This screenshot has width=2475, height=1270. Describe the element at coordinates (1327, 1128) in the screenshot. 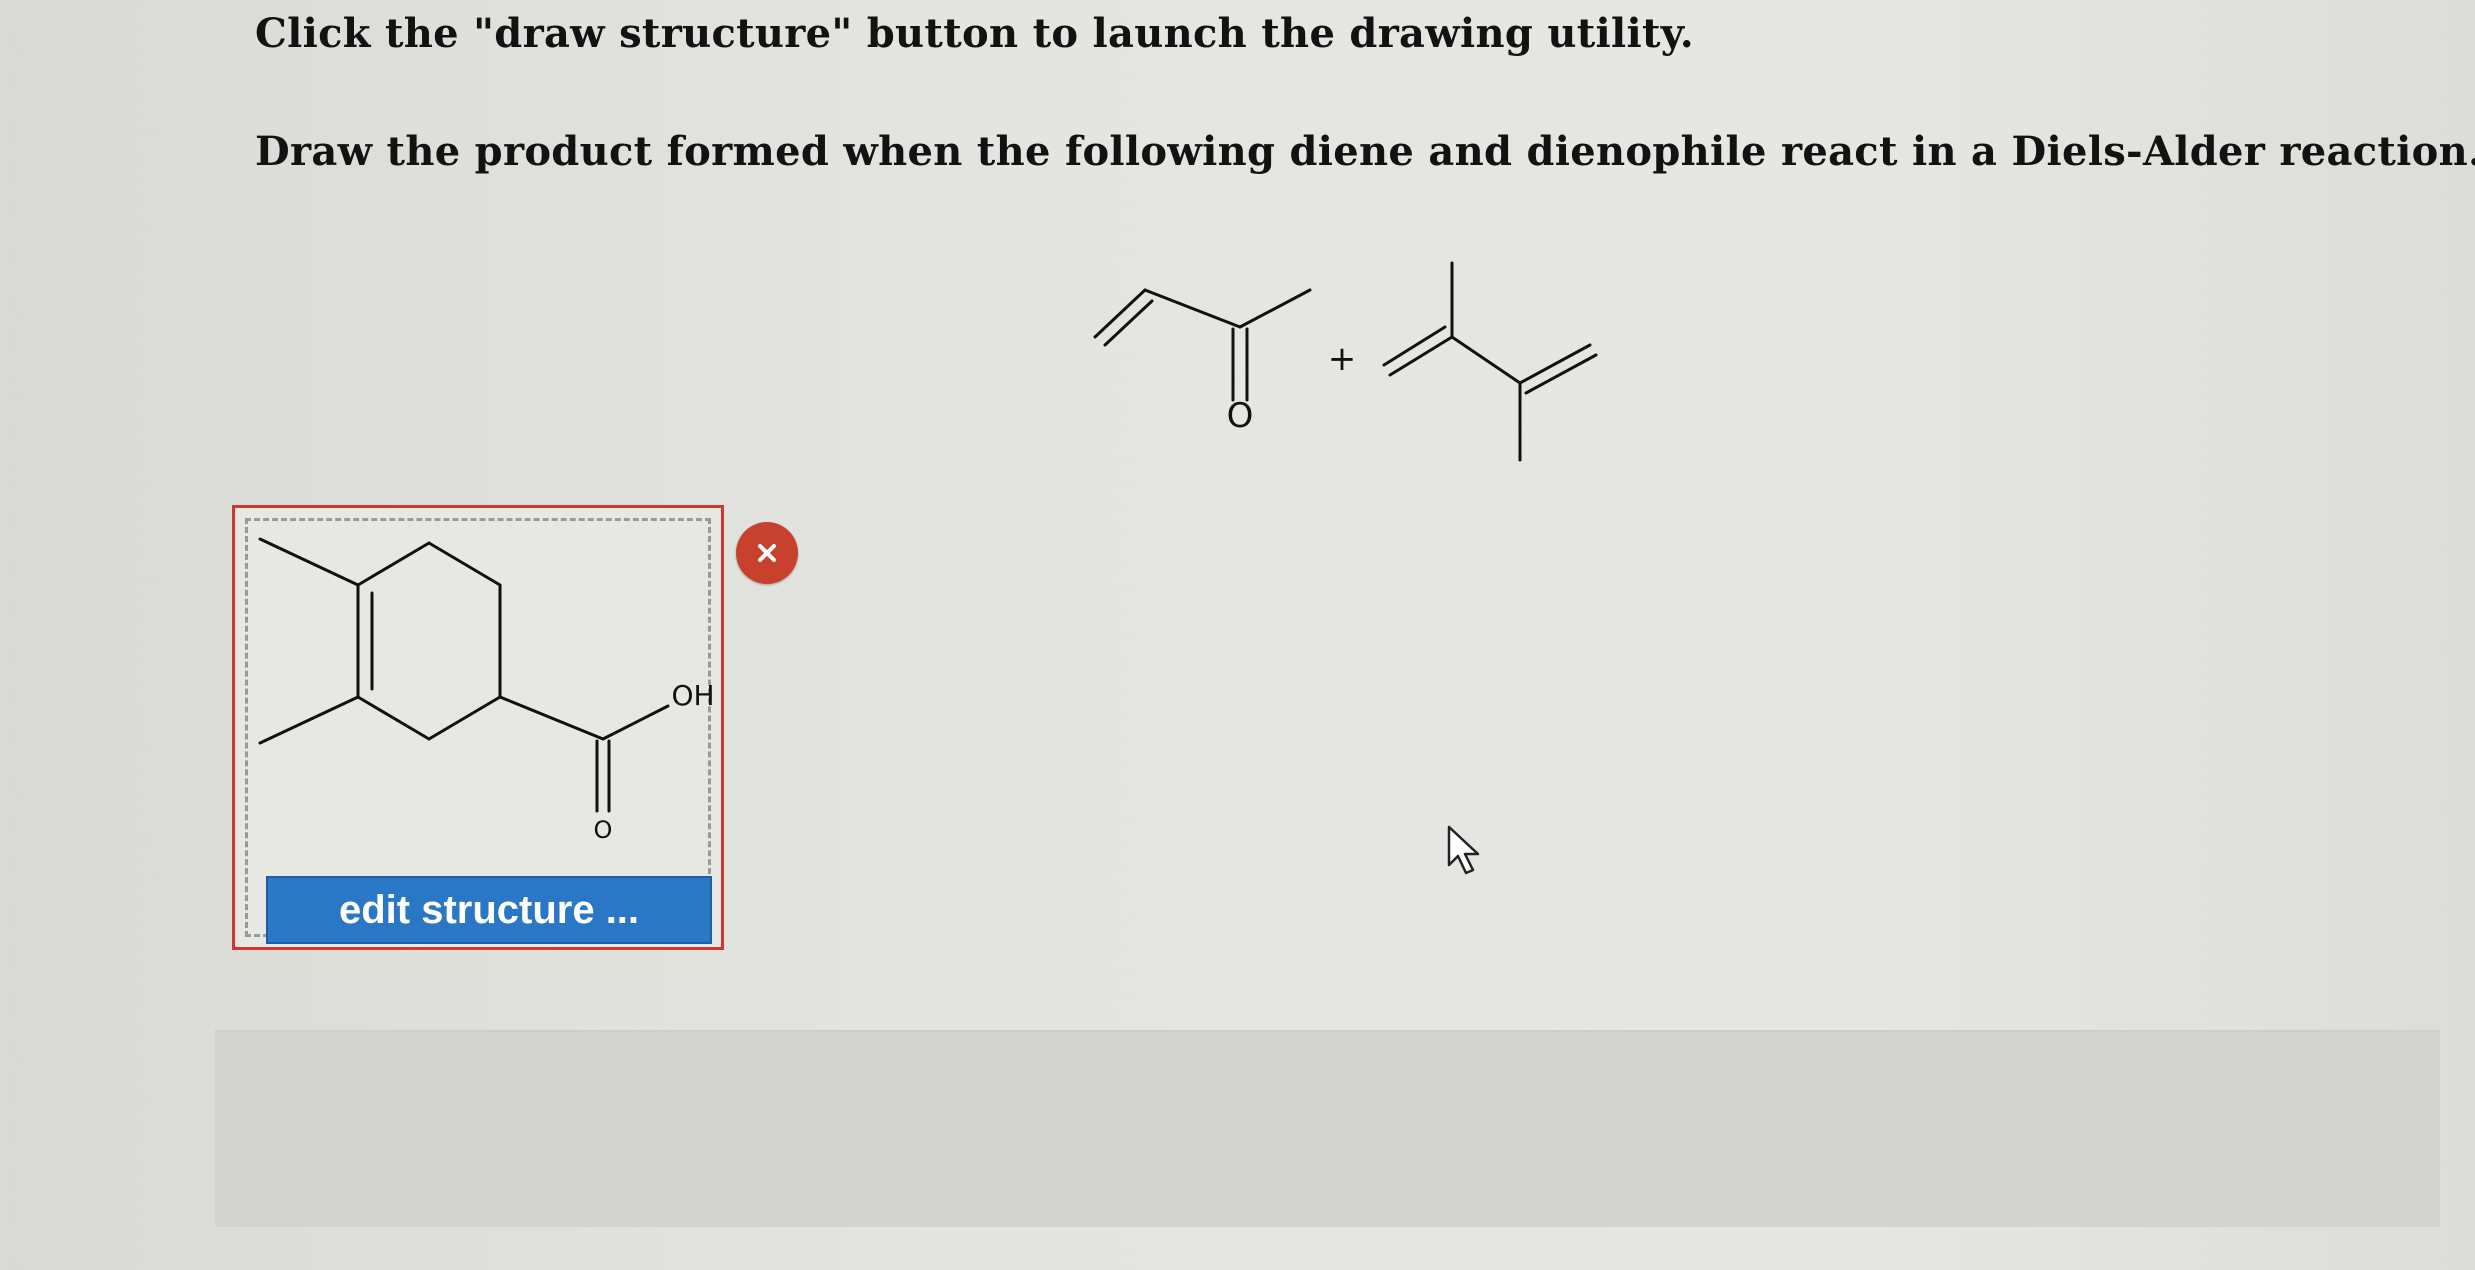

I see `submission-panel` at that location.